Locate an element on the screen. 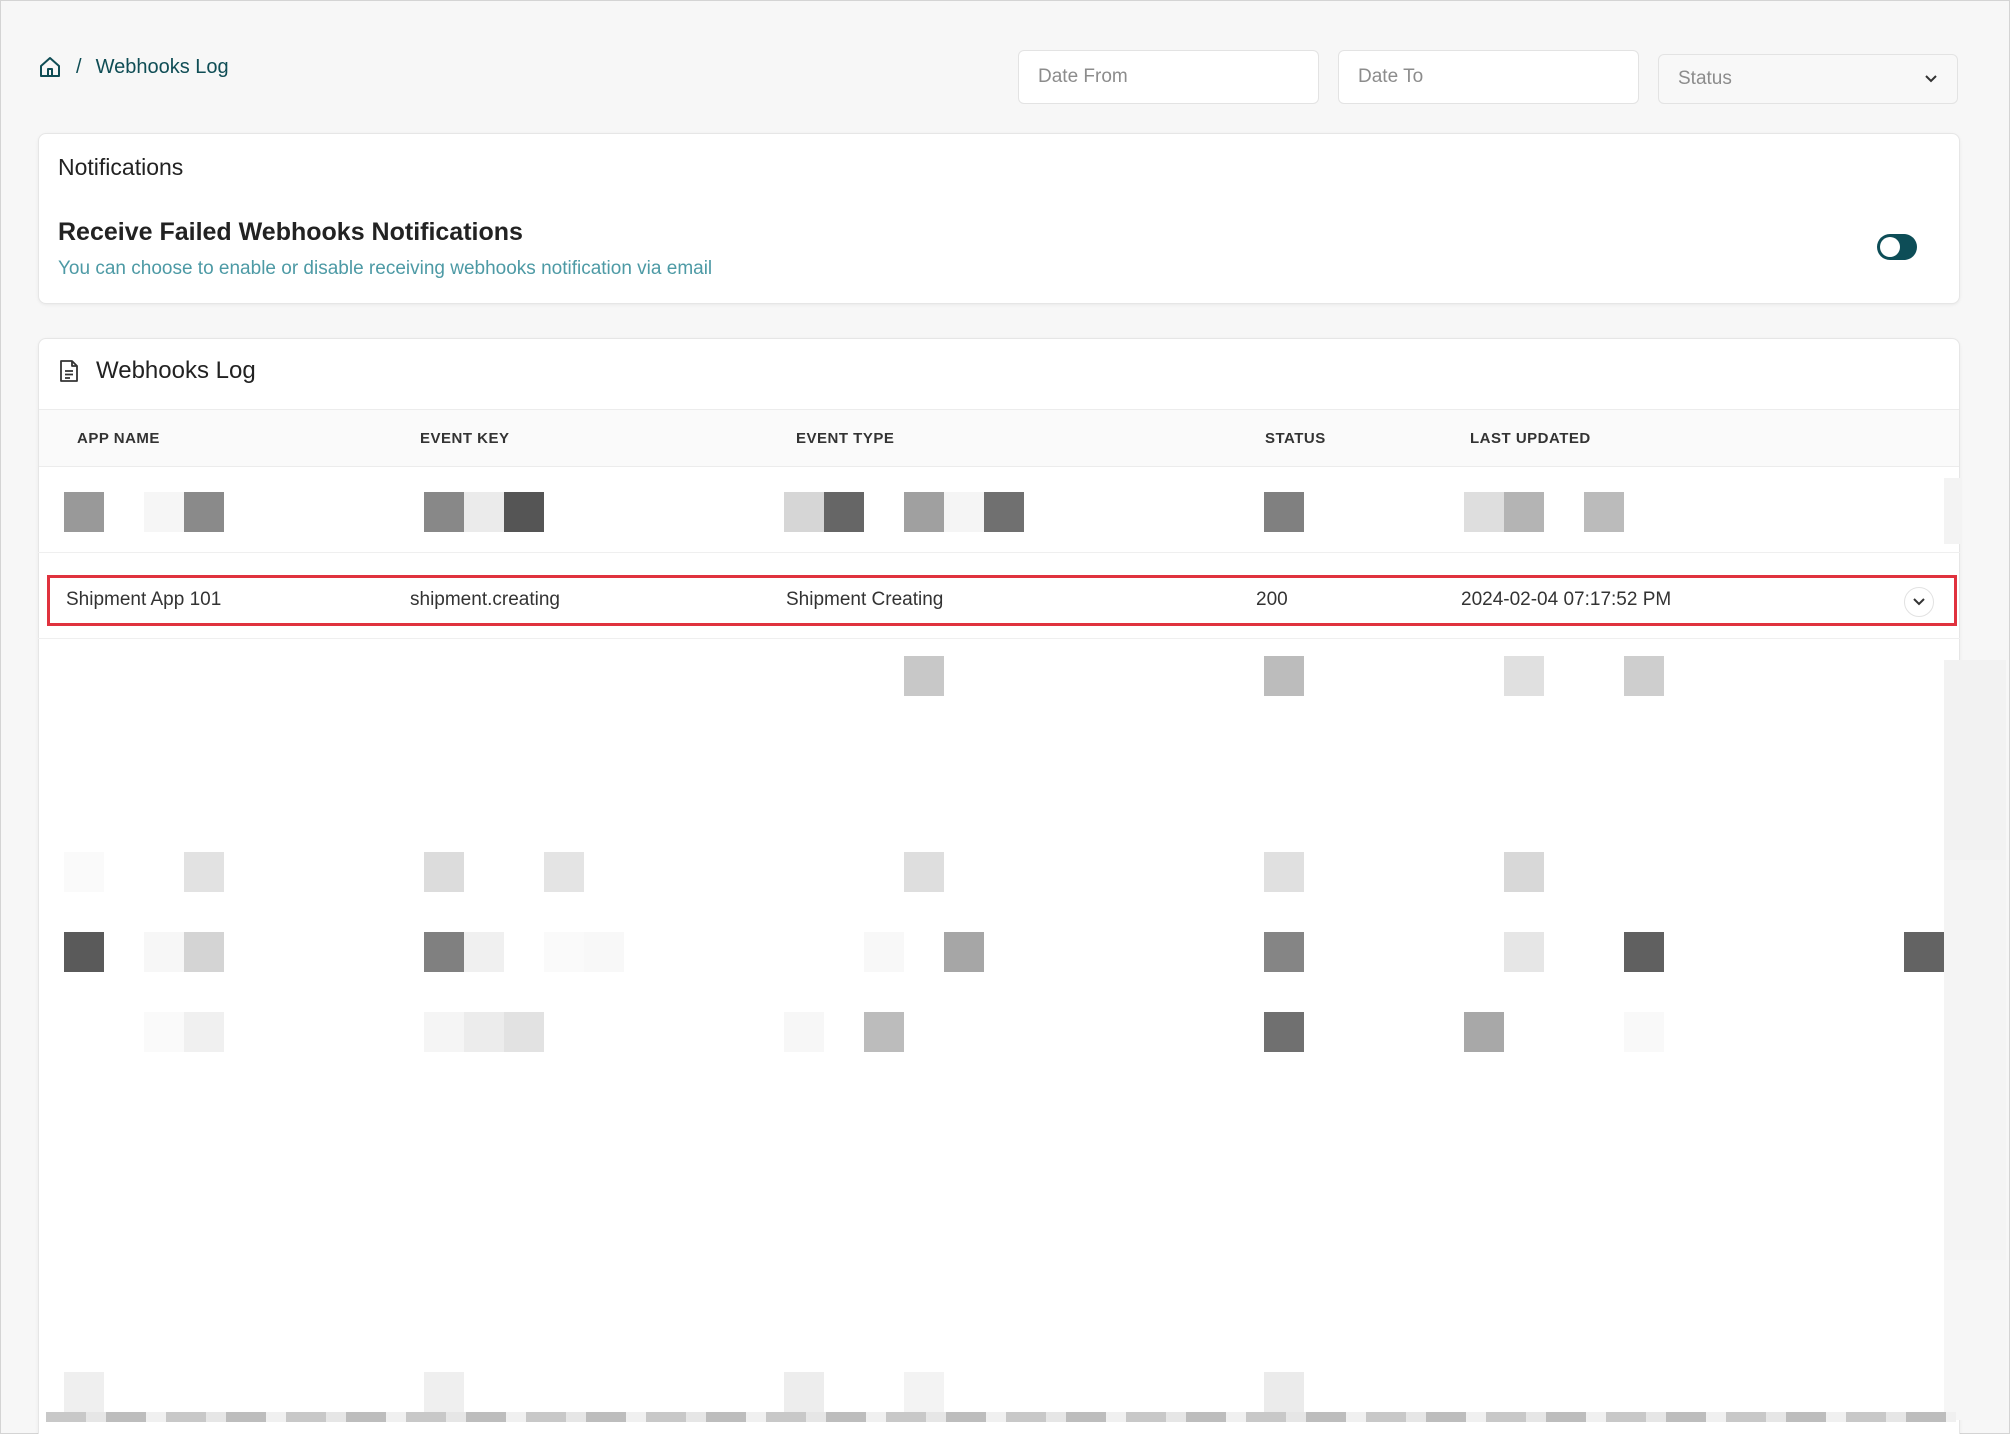 The height and width of the screenshot is (1434, 2010). cell-last-updated: 2024-02-04 07:17:52 PM is located at coordinates (1566, 599).